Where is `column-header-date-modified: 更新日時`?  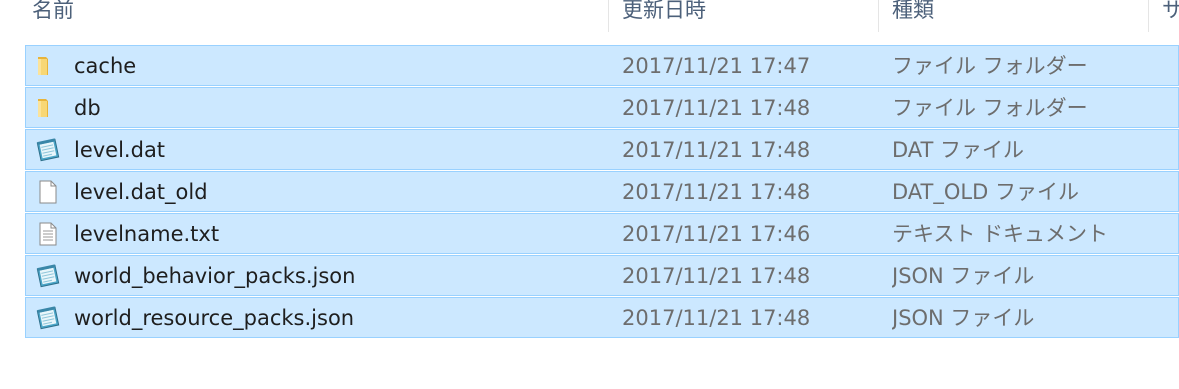 column-header-date-modified: 更新日時 is located at coordinates (743, 16).